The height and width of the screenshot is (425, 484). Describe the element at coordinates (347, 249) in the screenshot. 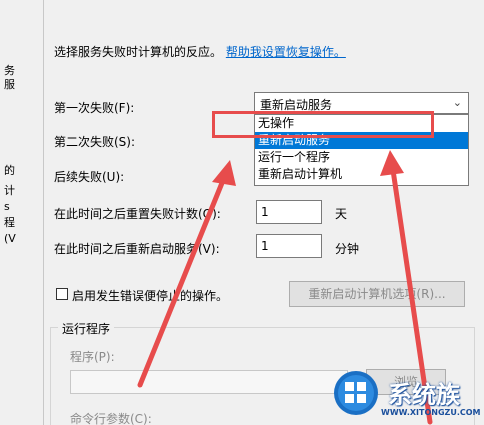

I see `restart-service-unit: 分钟` at that location.